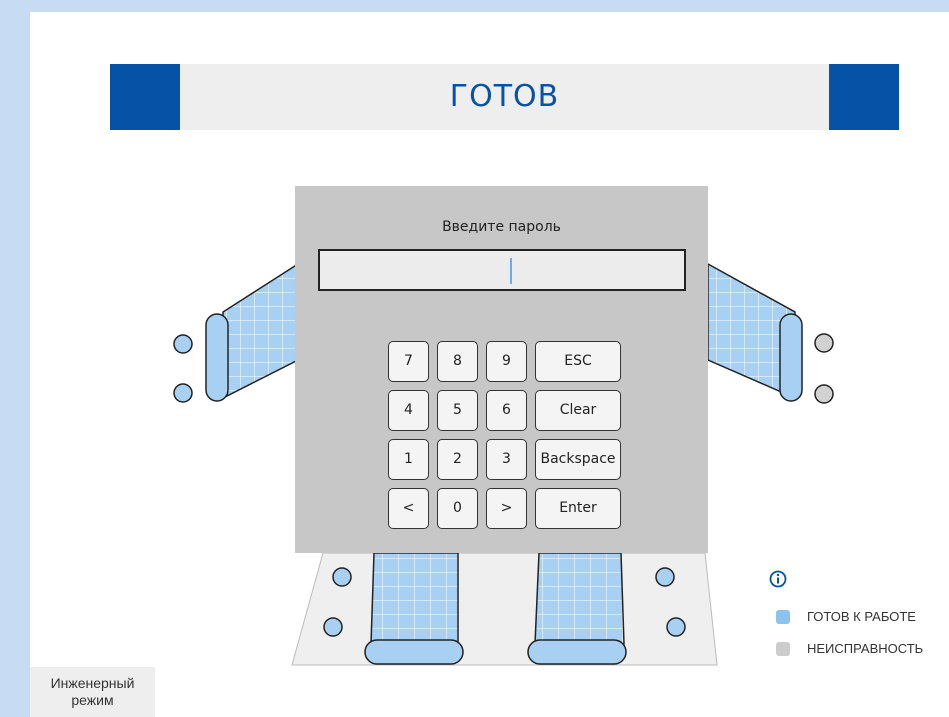 Image resolution: width=949 pixels, height=717 pixels. I want to click on engineer-mode-line2: режим, so click(92, 700).